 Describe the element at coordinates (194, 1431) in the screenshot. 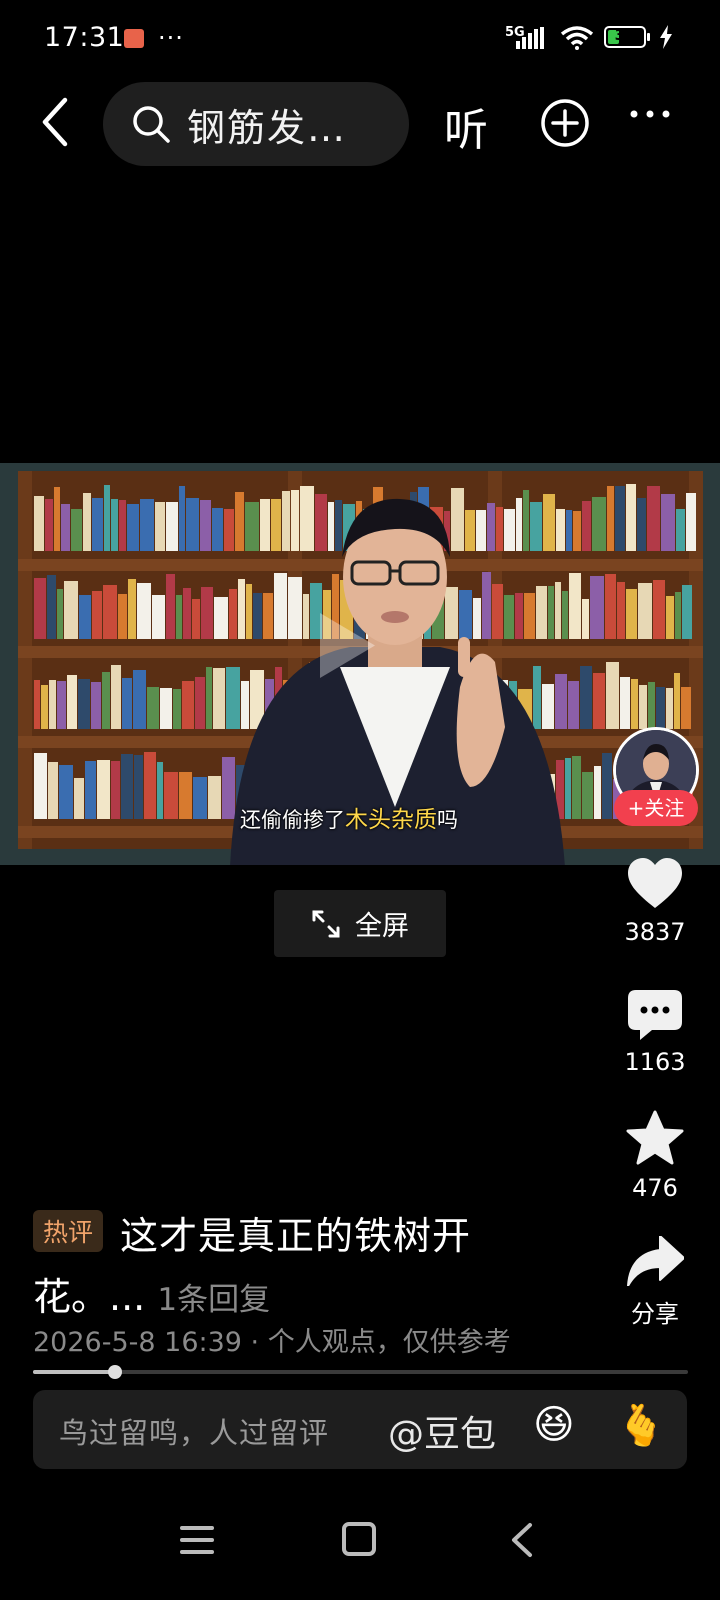

I see `comment-input: 鸟过留鸣，人过留评` at that location.